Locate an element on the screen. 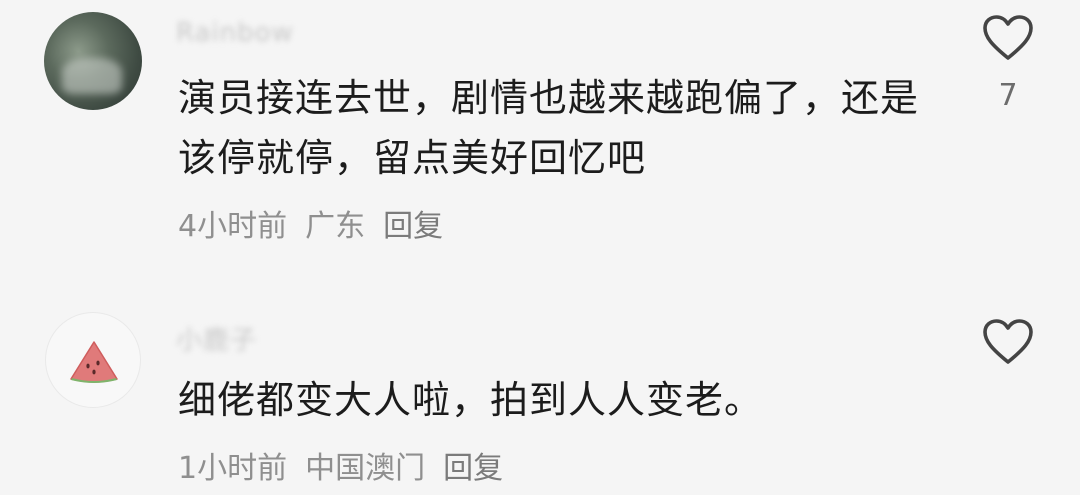  comment-time: 4小时前 is located at coordinates (233, 226).